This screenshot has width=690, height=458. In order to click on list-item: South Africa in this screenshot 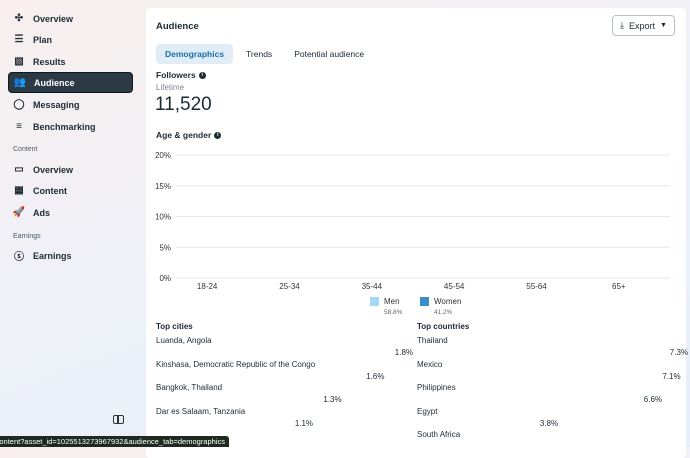, I will do `click(552, 437)`.